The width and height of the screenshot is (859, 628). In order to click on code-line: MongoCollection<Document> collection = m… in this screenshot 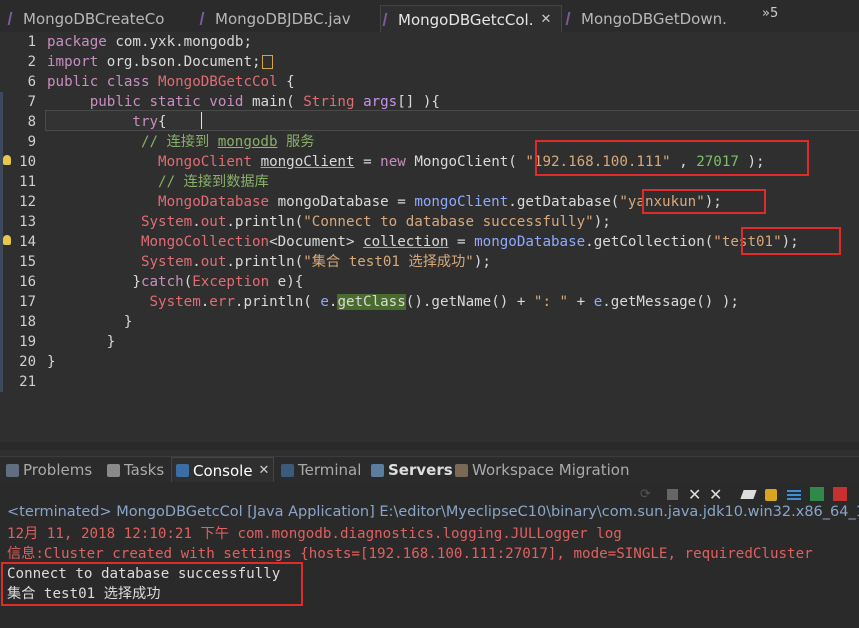, I will do `click(423, 242)`.